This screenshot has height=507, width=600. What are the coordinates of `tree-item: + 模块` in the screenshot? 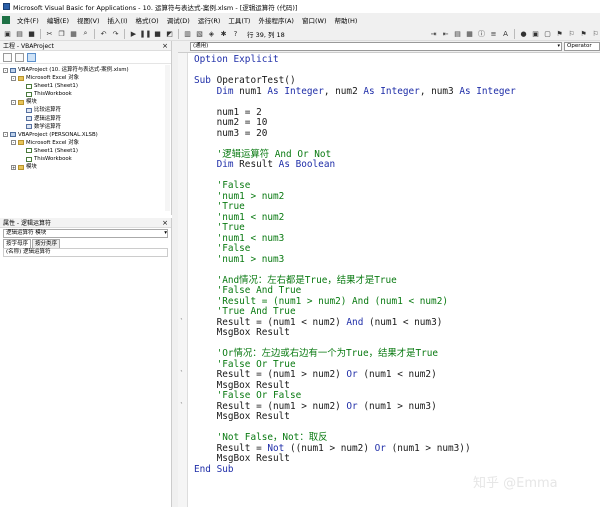 It's located at (87, 167).